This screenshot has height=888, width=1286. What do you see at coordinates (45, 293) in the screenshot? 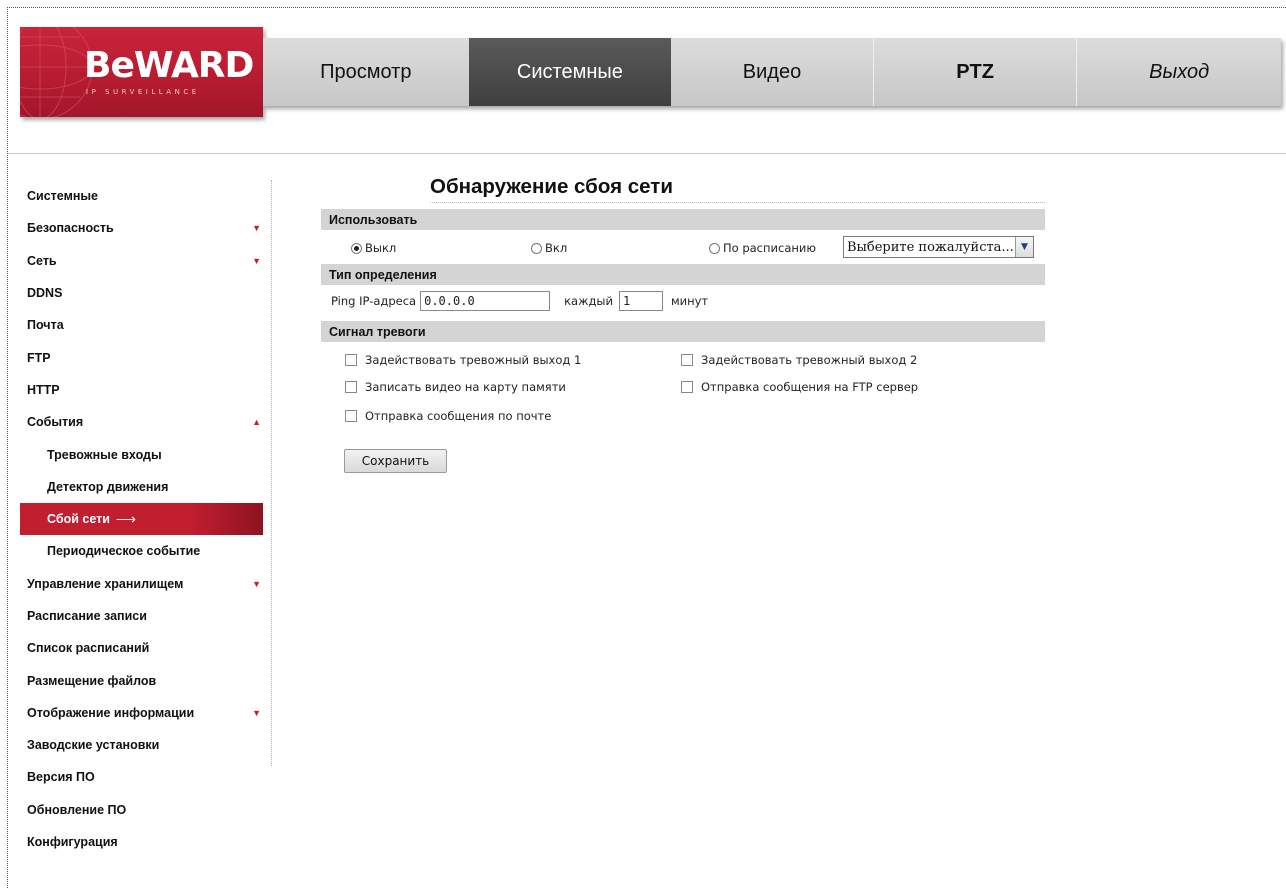
I see `sidebar-item-label: DDNS` at bounding box center [45, 293].